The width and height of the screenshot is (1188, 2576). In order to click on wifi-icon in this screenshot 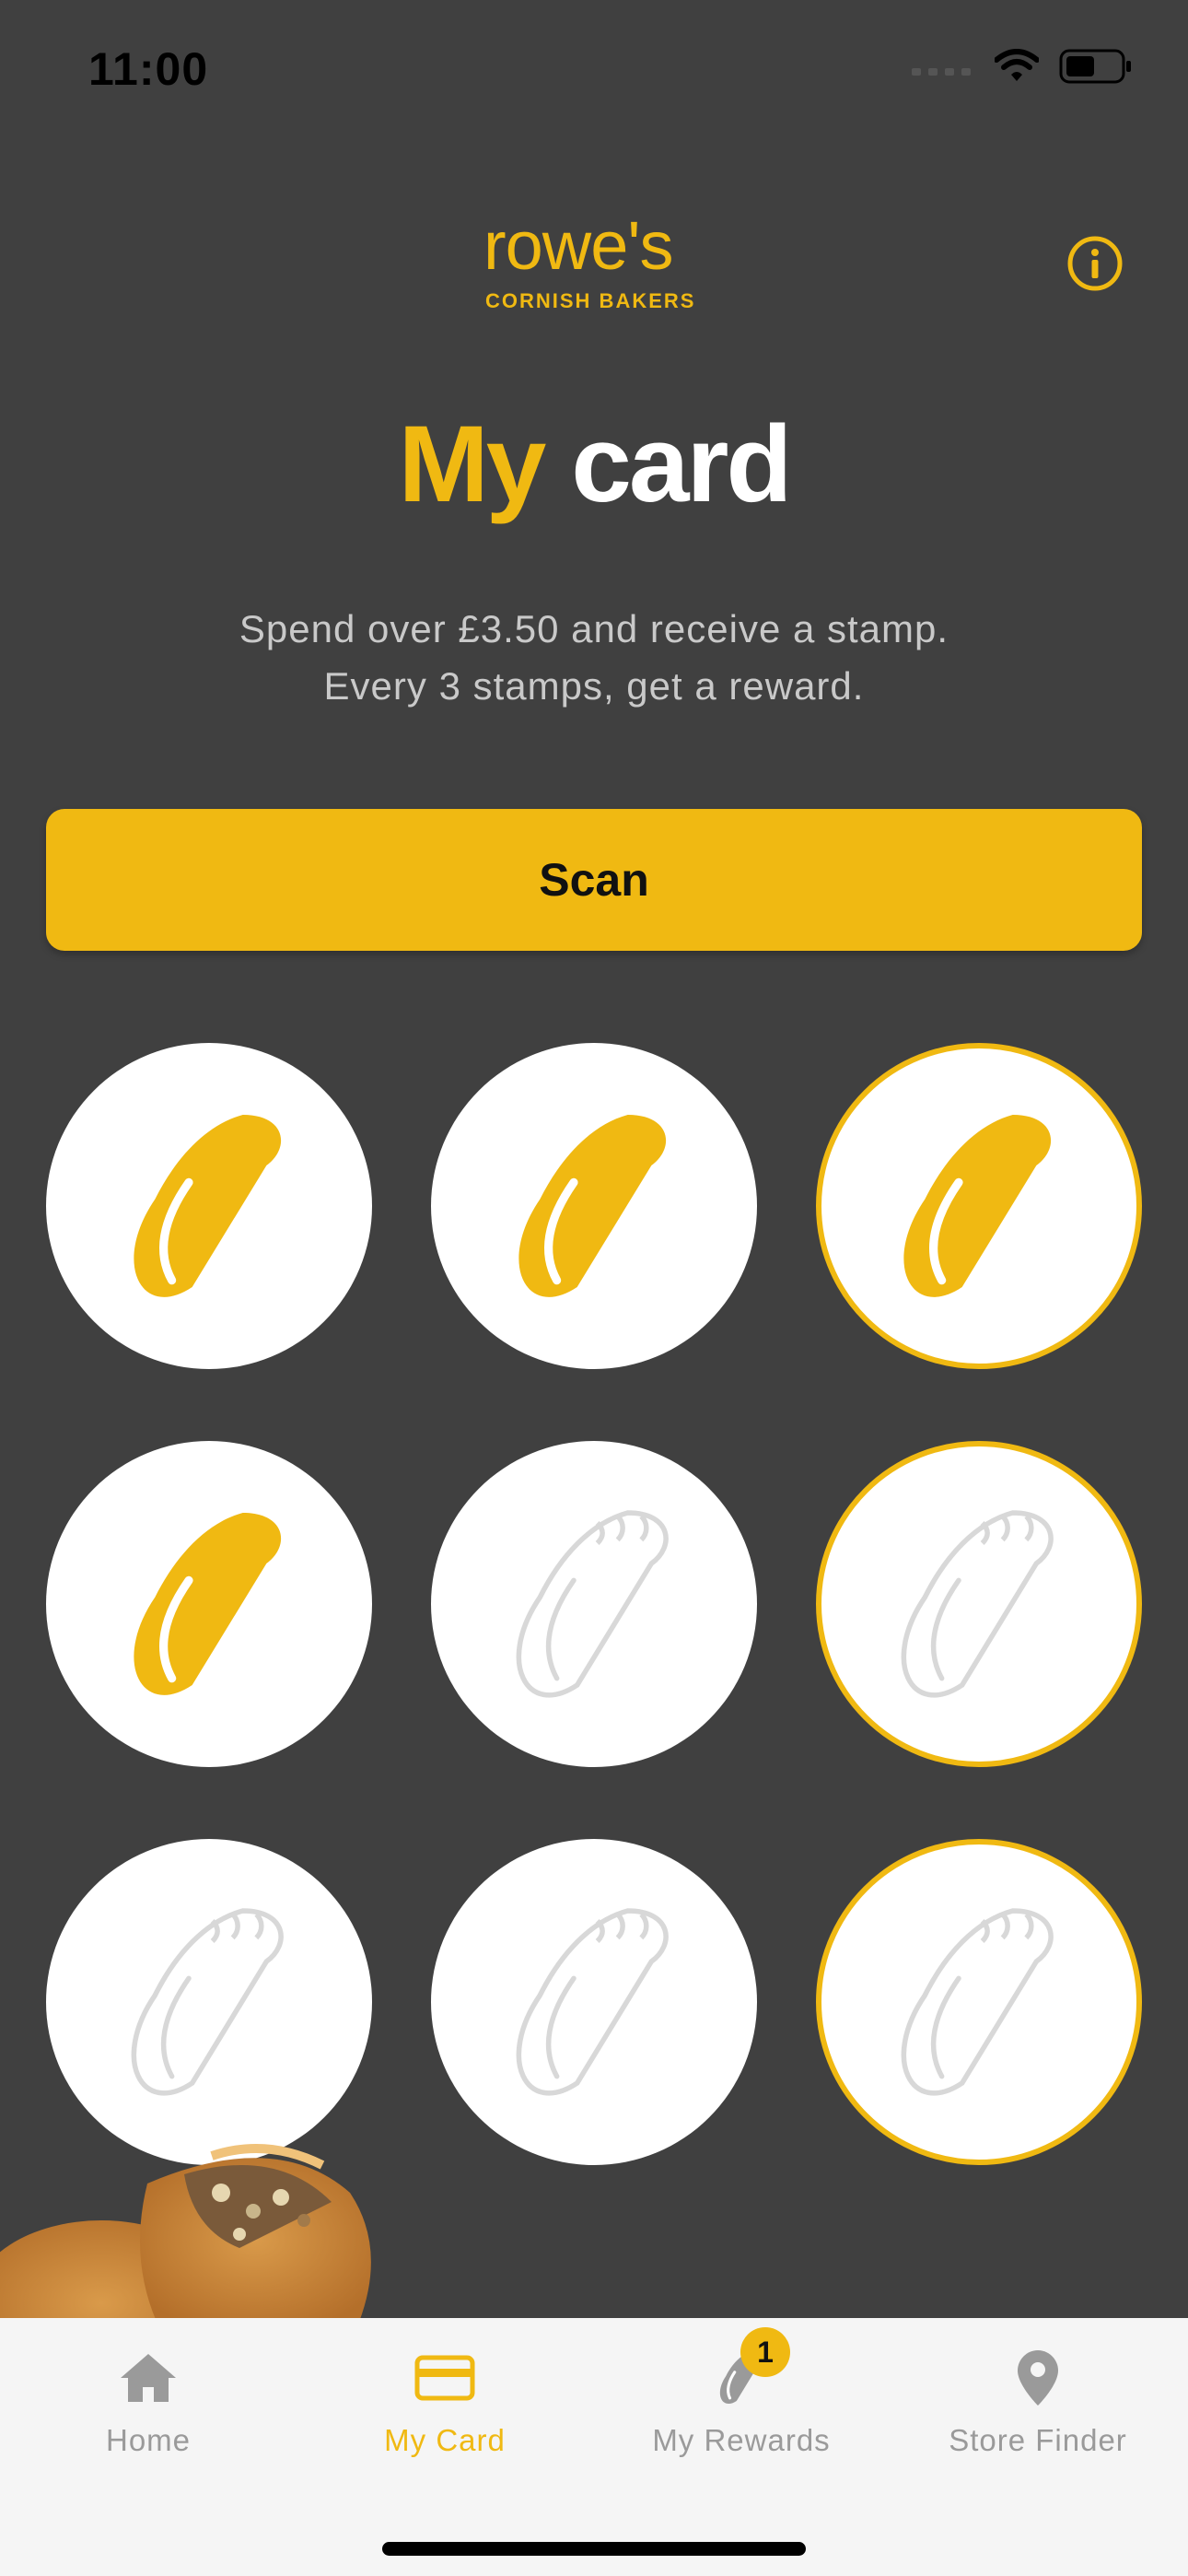, I will do `click(1017, 65)`.